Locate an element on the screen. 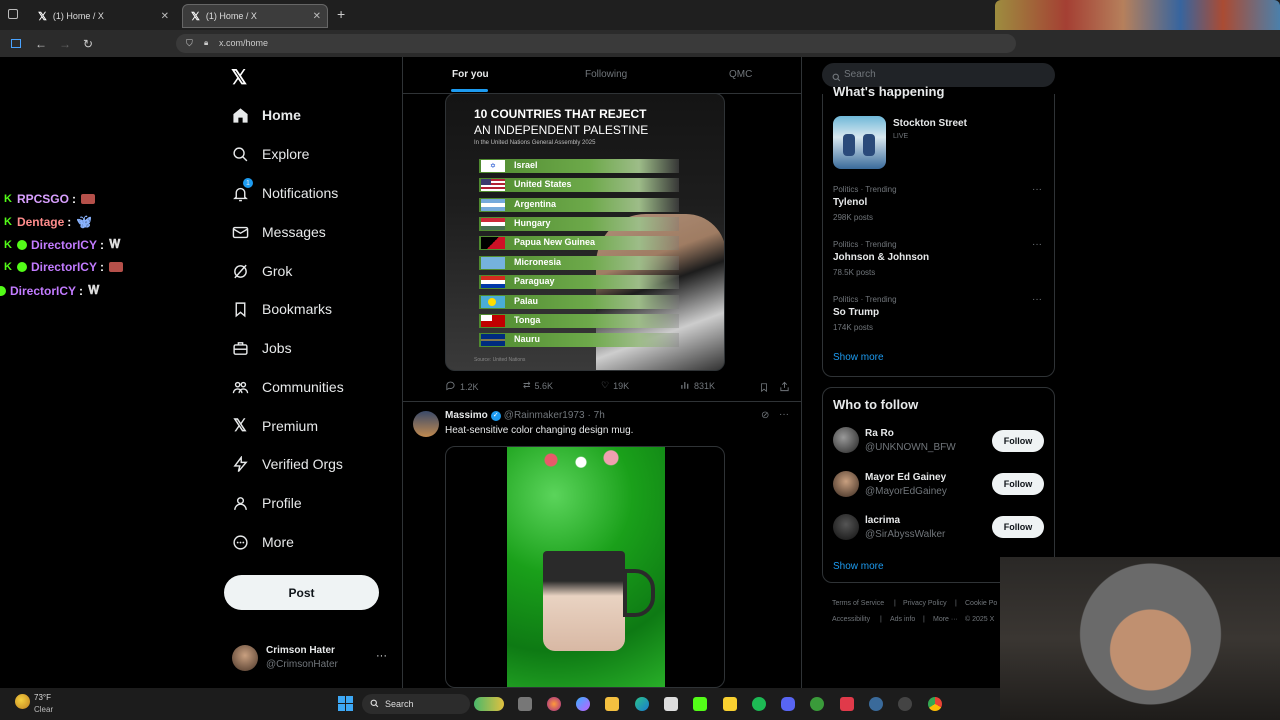 The width and height of the screenshot is (1280, 720). suggestion-name: lacrima is located at coordinates (882, 520).